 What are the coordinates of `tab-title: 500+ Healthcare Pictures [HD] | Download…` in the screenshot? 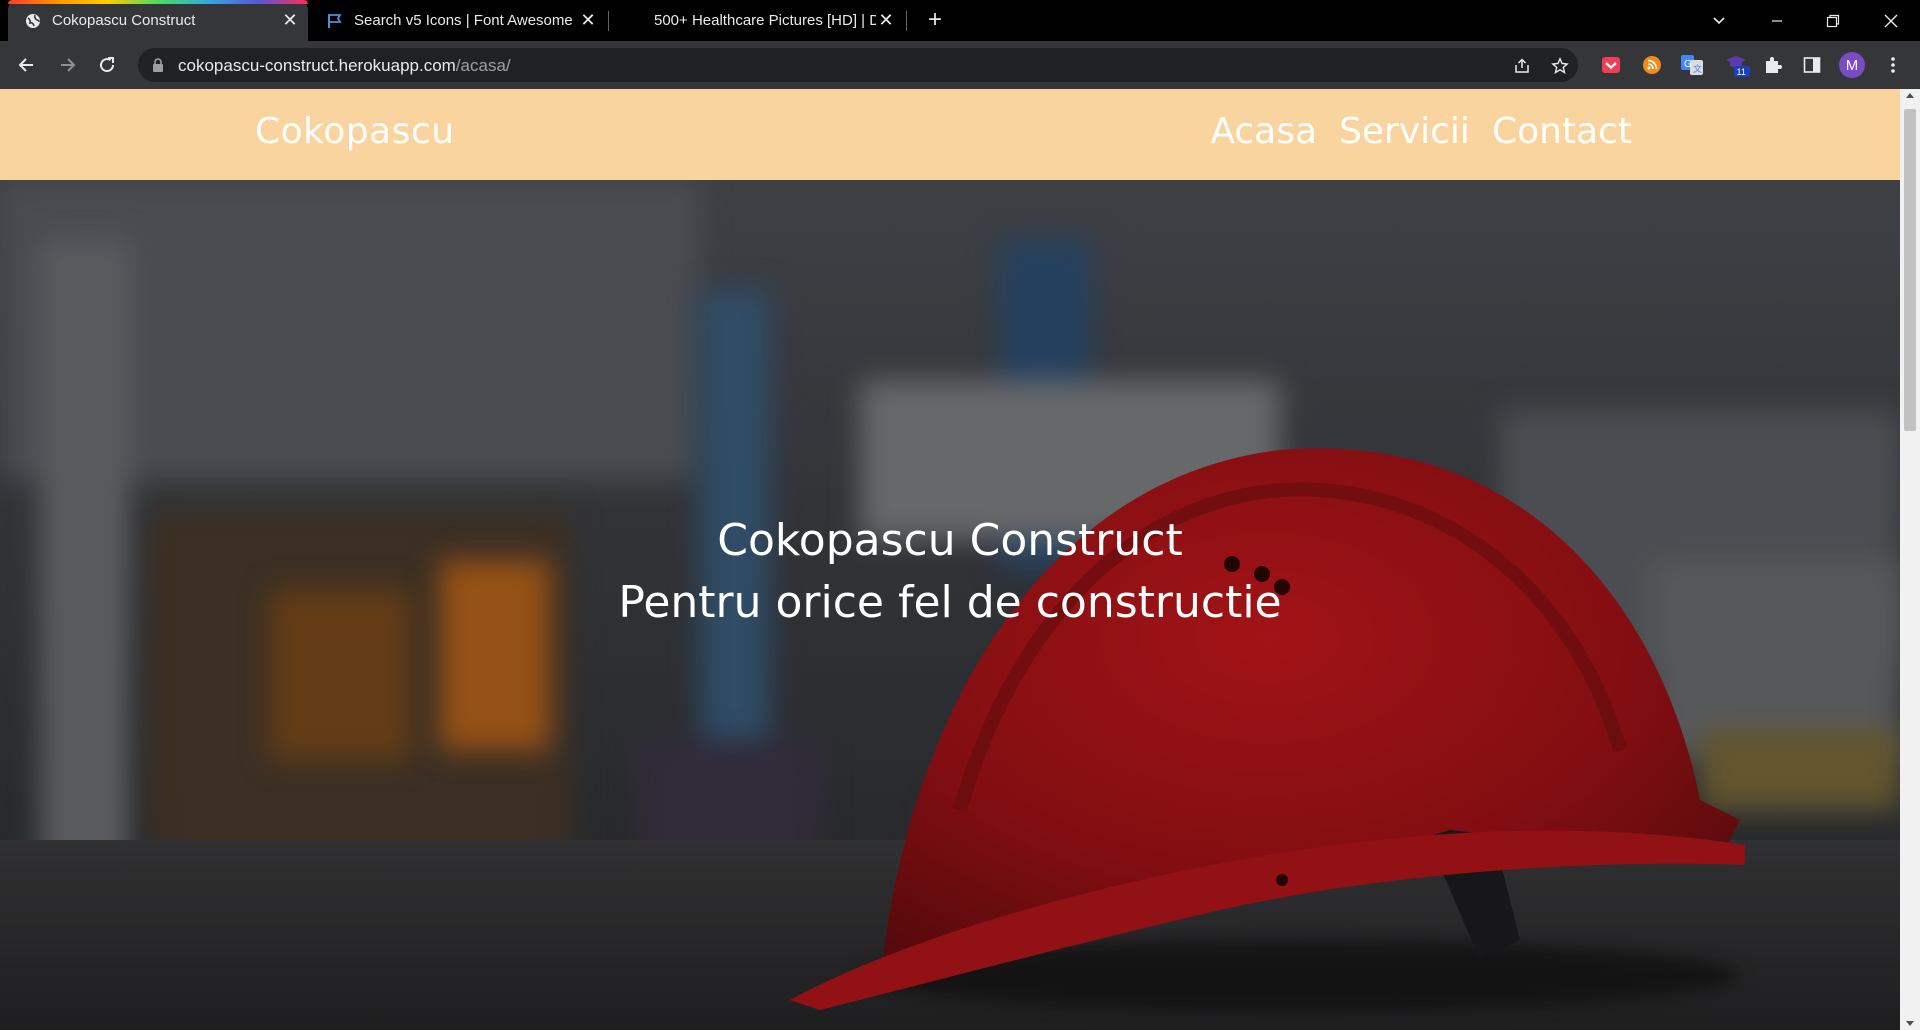 It's located at (765, 20).